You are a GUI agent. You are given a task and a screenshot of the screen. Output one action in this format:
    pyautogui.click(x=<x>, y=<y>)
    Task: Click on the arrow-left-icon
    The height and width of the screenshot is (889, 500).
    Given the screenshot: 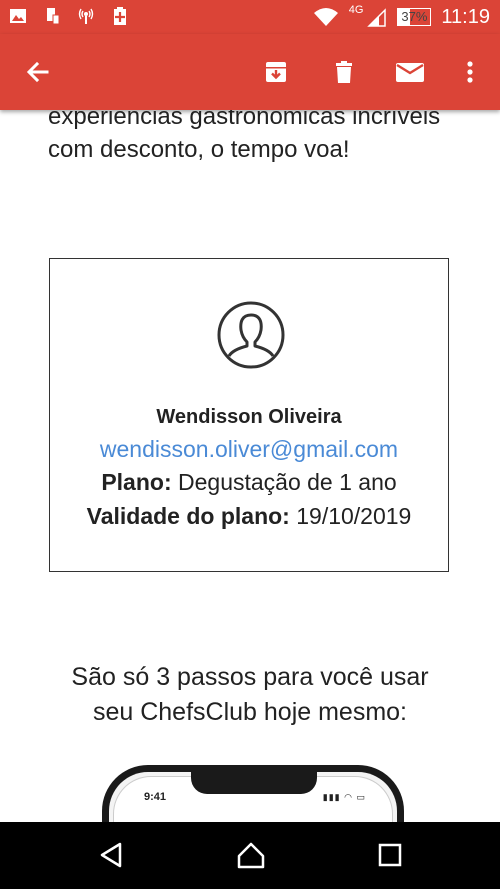 What is the action you would take?
    pyautogui.click(x=37, y=72)
    